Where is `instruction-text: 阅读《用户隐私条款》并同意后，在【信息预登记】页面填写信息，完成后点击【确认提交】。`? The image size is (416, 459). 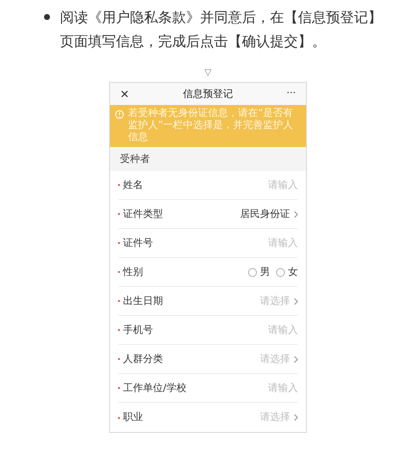
instruction-text: 阅读《用户隐私条款》并同意后，在【信息预登记】页面填写信息，完成后点击【确认提交】。 is located at coordinates (221, 30).